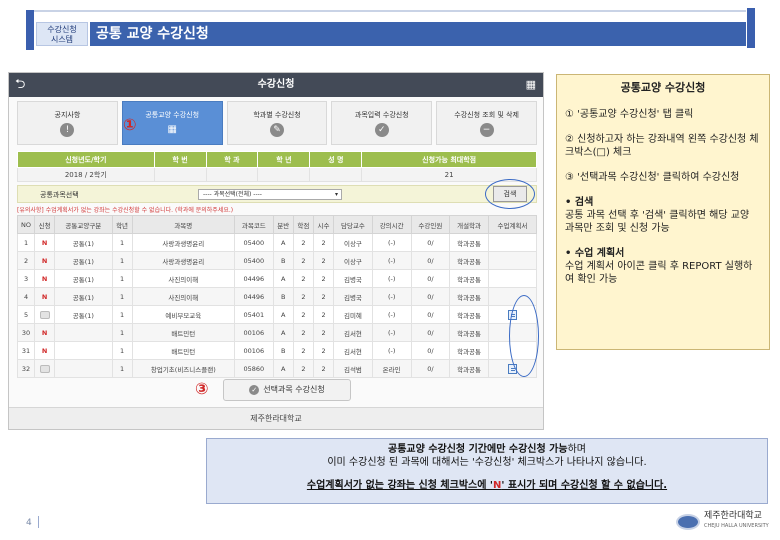 The height and width of the screenshot is (540, 780). Describe the element at coordinates (172, 129) in the screenshot. I see `grid-icon: ▦` at that location.